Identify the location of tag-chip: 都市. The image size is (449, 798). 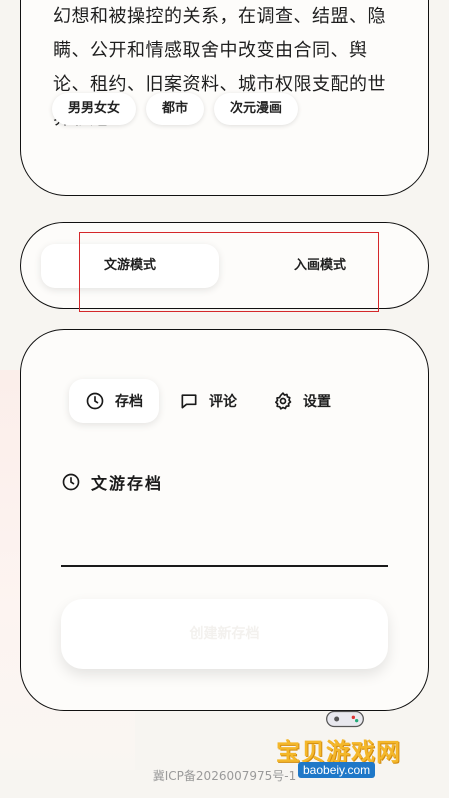
(175, 109).